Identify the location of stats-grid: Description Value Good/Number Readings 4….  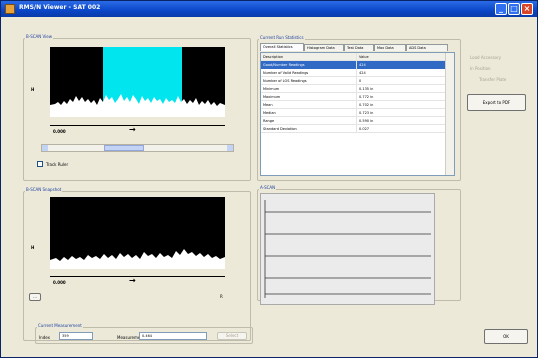
(357, 114).